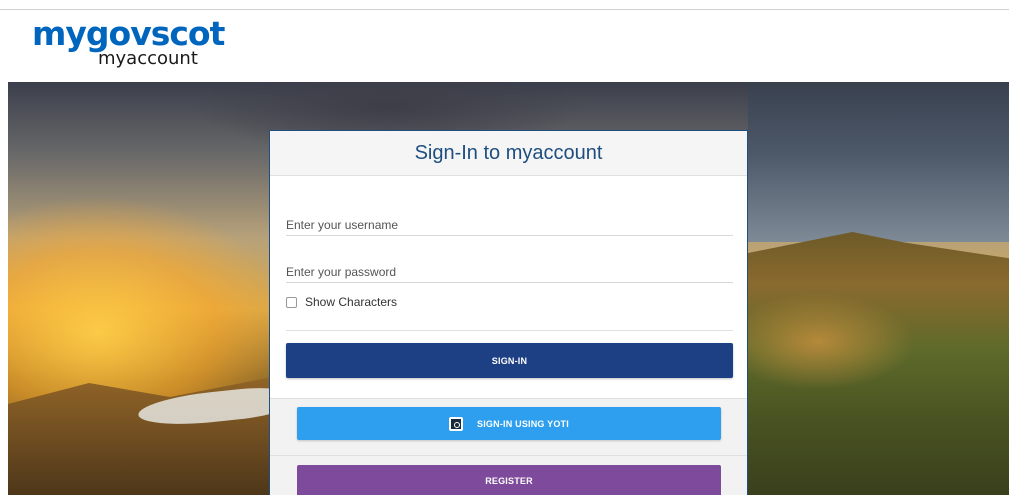  I want to click on password-input, so click(509, 271).